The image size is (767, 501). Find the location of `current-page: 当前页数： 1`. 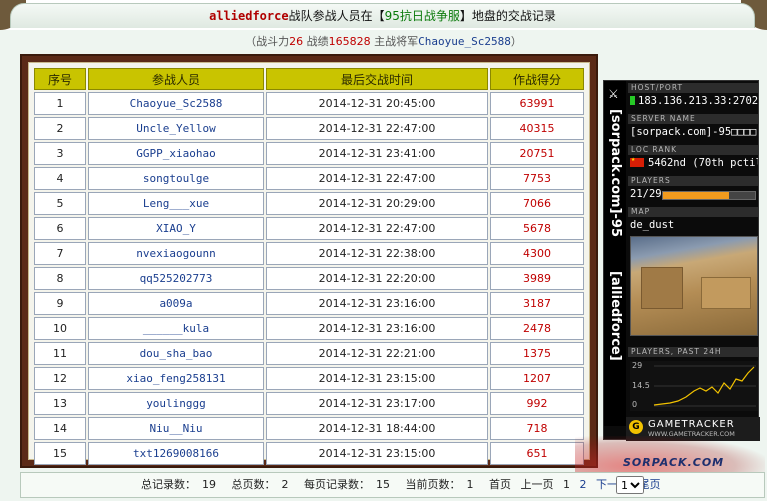

current-page: 当前页数： 1 is located at coordinates (443, 484).